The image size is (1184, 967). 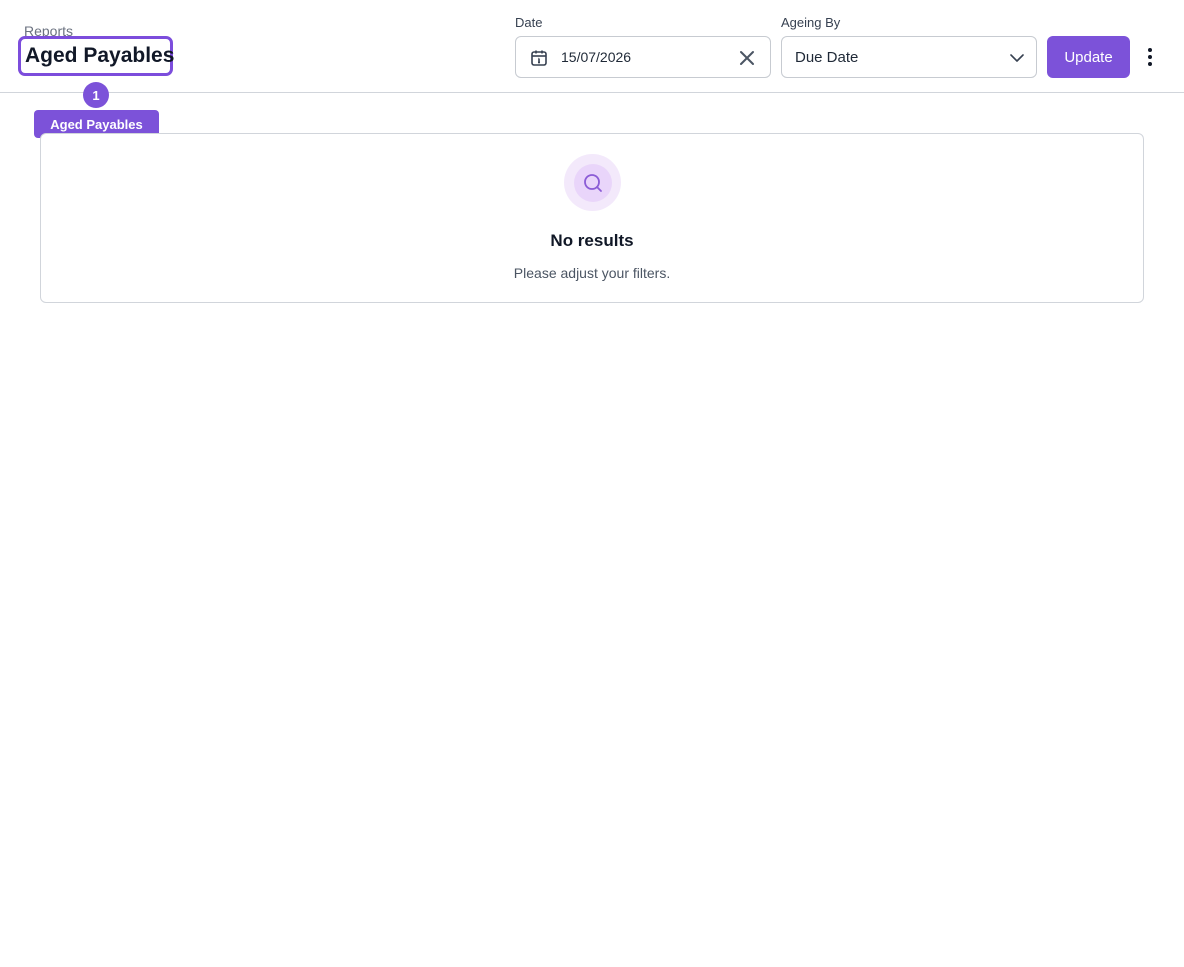 I want to click on date-label: Date, so click(x=529, y=22).